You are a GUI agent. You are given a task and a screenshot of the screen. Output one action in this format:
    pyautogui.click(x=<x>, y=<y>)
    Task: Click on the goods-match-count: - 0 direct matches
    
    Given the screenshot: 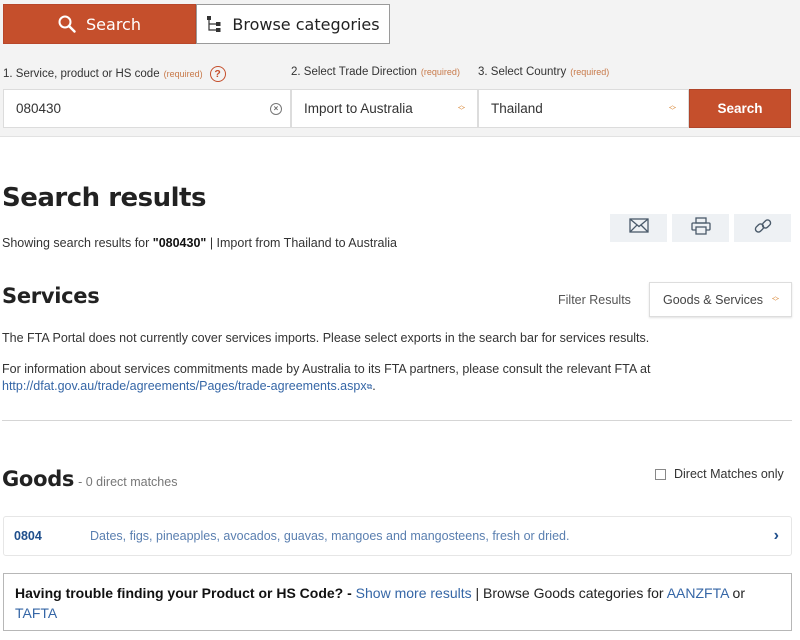 What is the action you would take?
    pyautogui.click(x=128, y=482)
    